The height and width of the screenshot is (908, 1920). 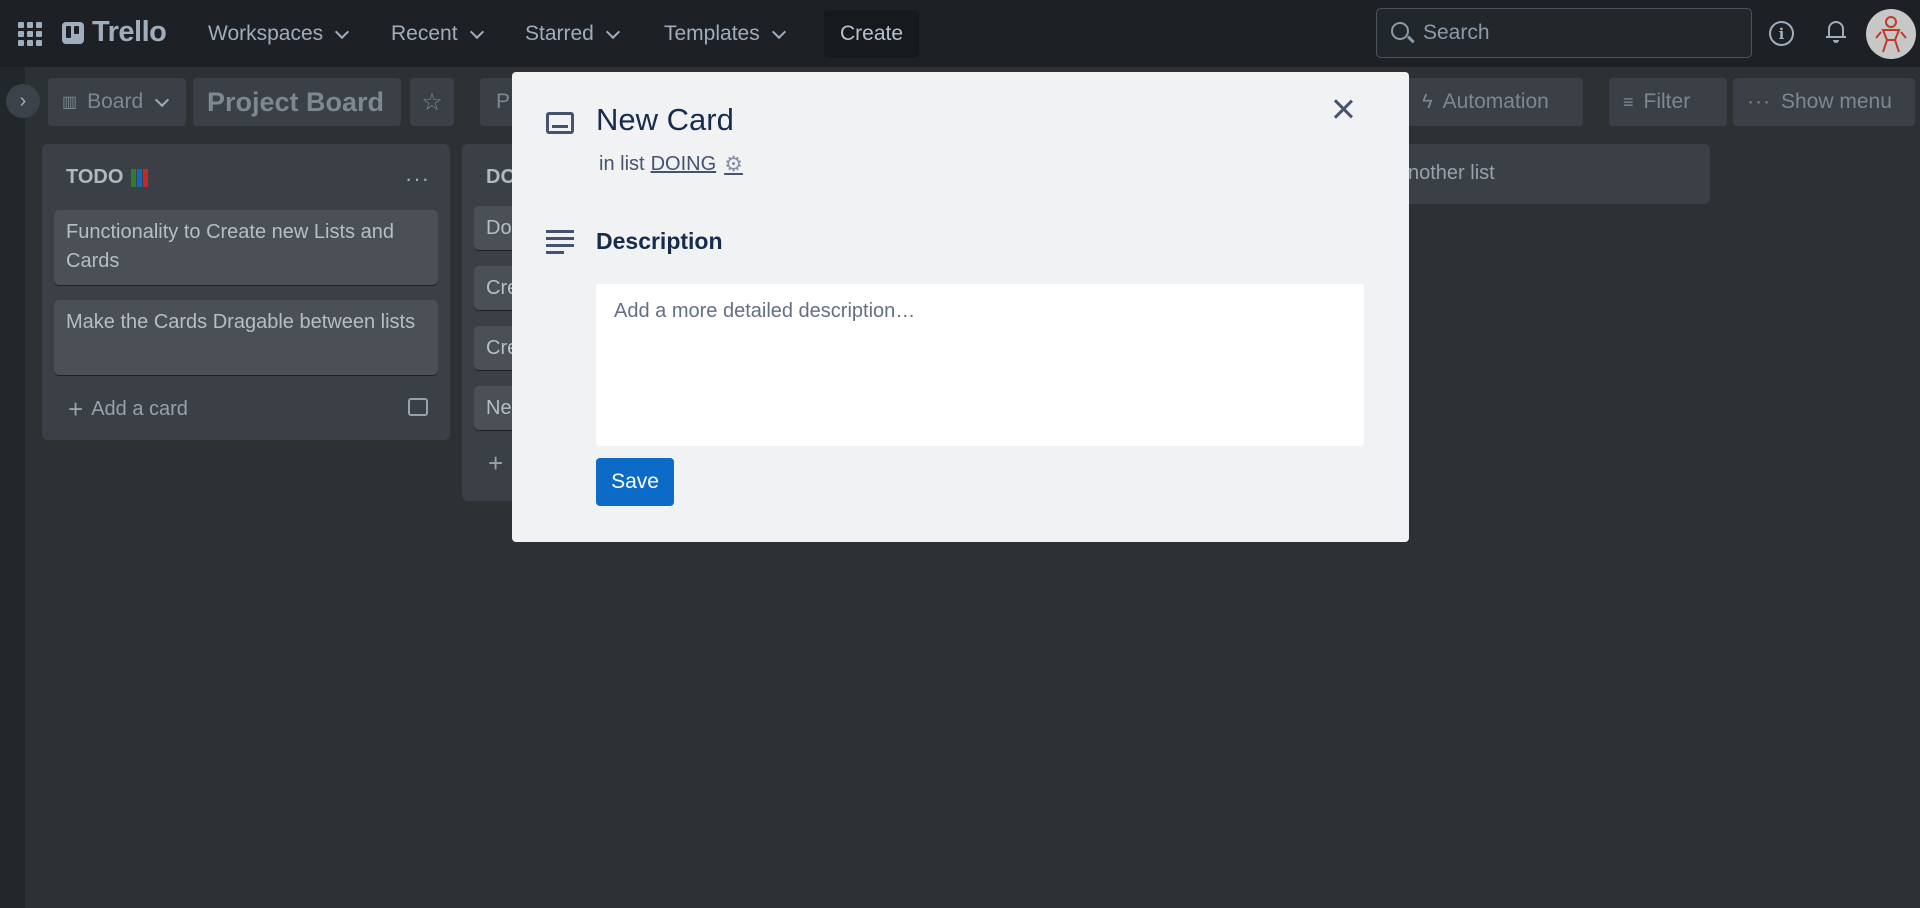 I want to click on star-board-button: ☆, so click(x=432, y=102).